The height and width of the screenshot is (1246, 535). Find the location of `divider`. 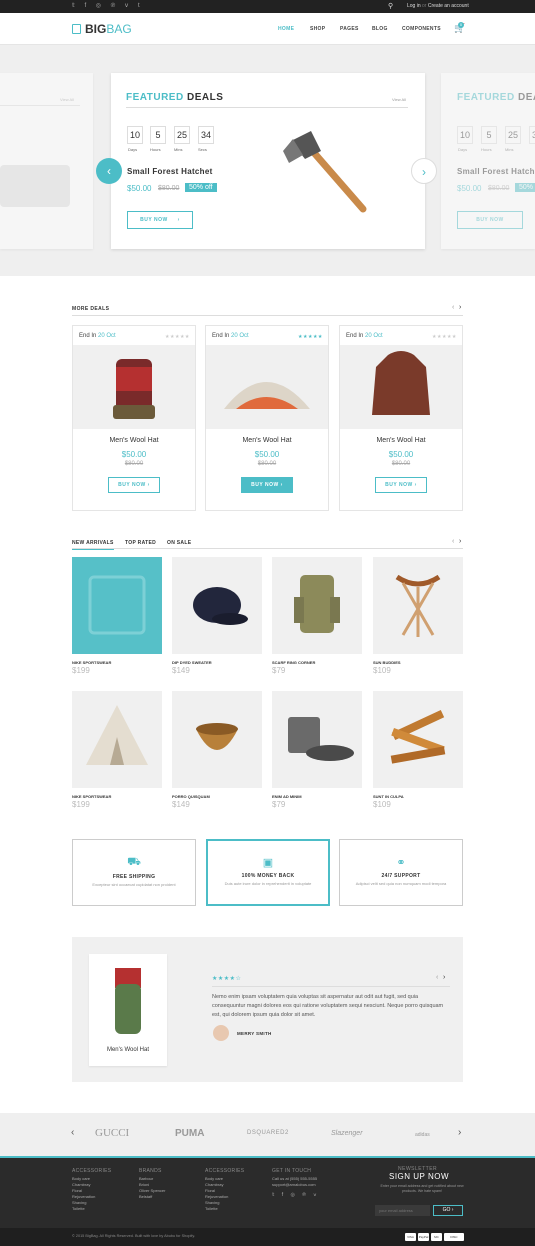

divider is located at coordinates (40, 105).